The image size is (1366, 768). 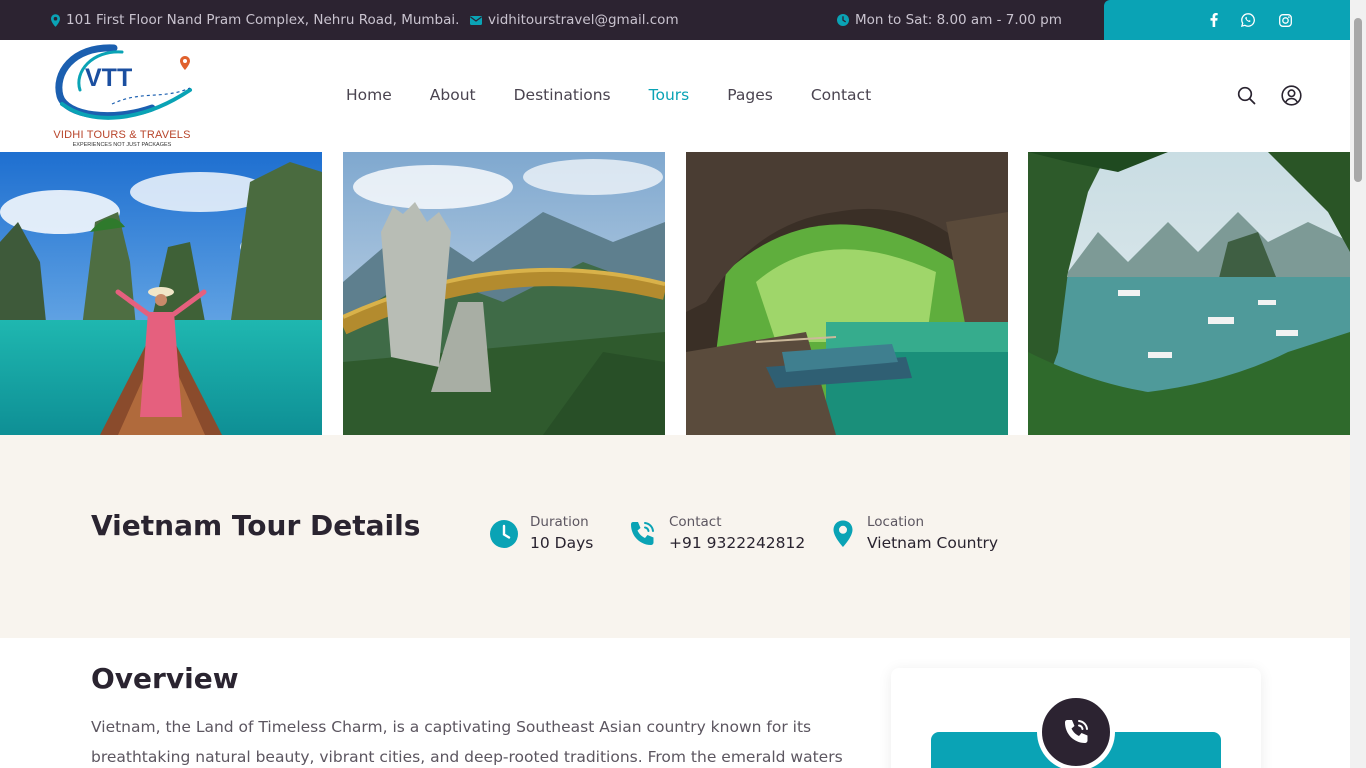 I want to click on map-pin-icon, so click(x=55, y=20).